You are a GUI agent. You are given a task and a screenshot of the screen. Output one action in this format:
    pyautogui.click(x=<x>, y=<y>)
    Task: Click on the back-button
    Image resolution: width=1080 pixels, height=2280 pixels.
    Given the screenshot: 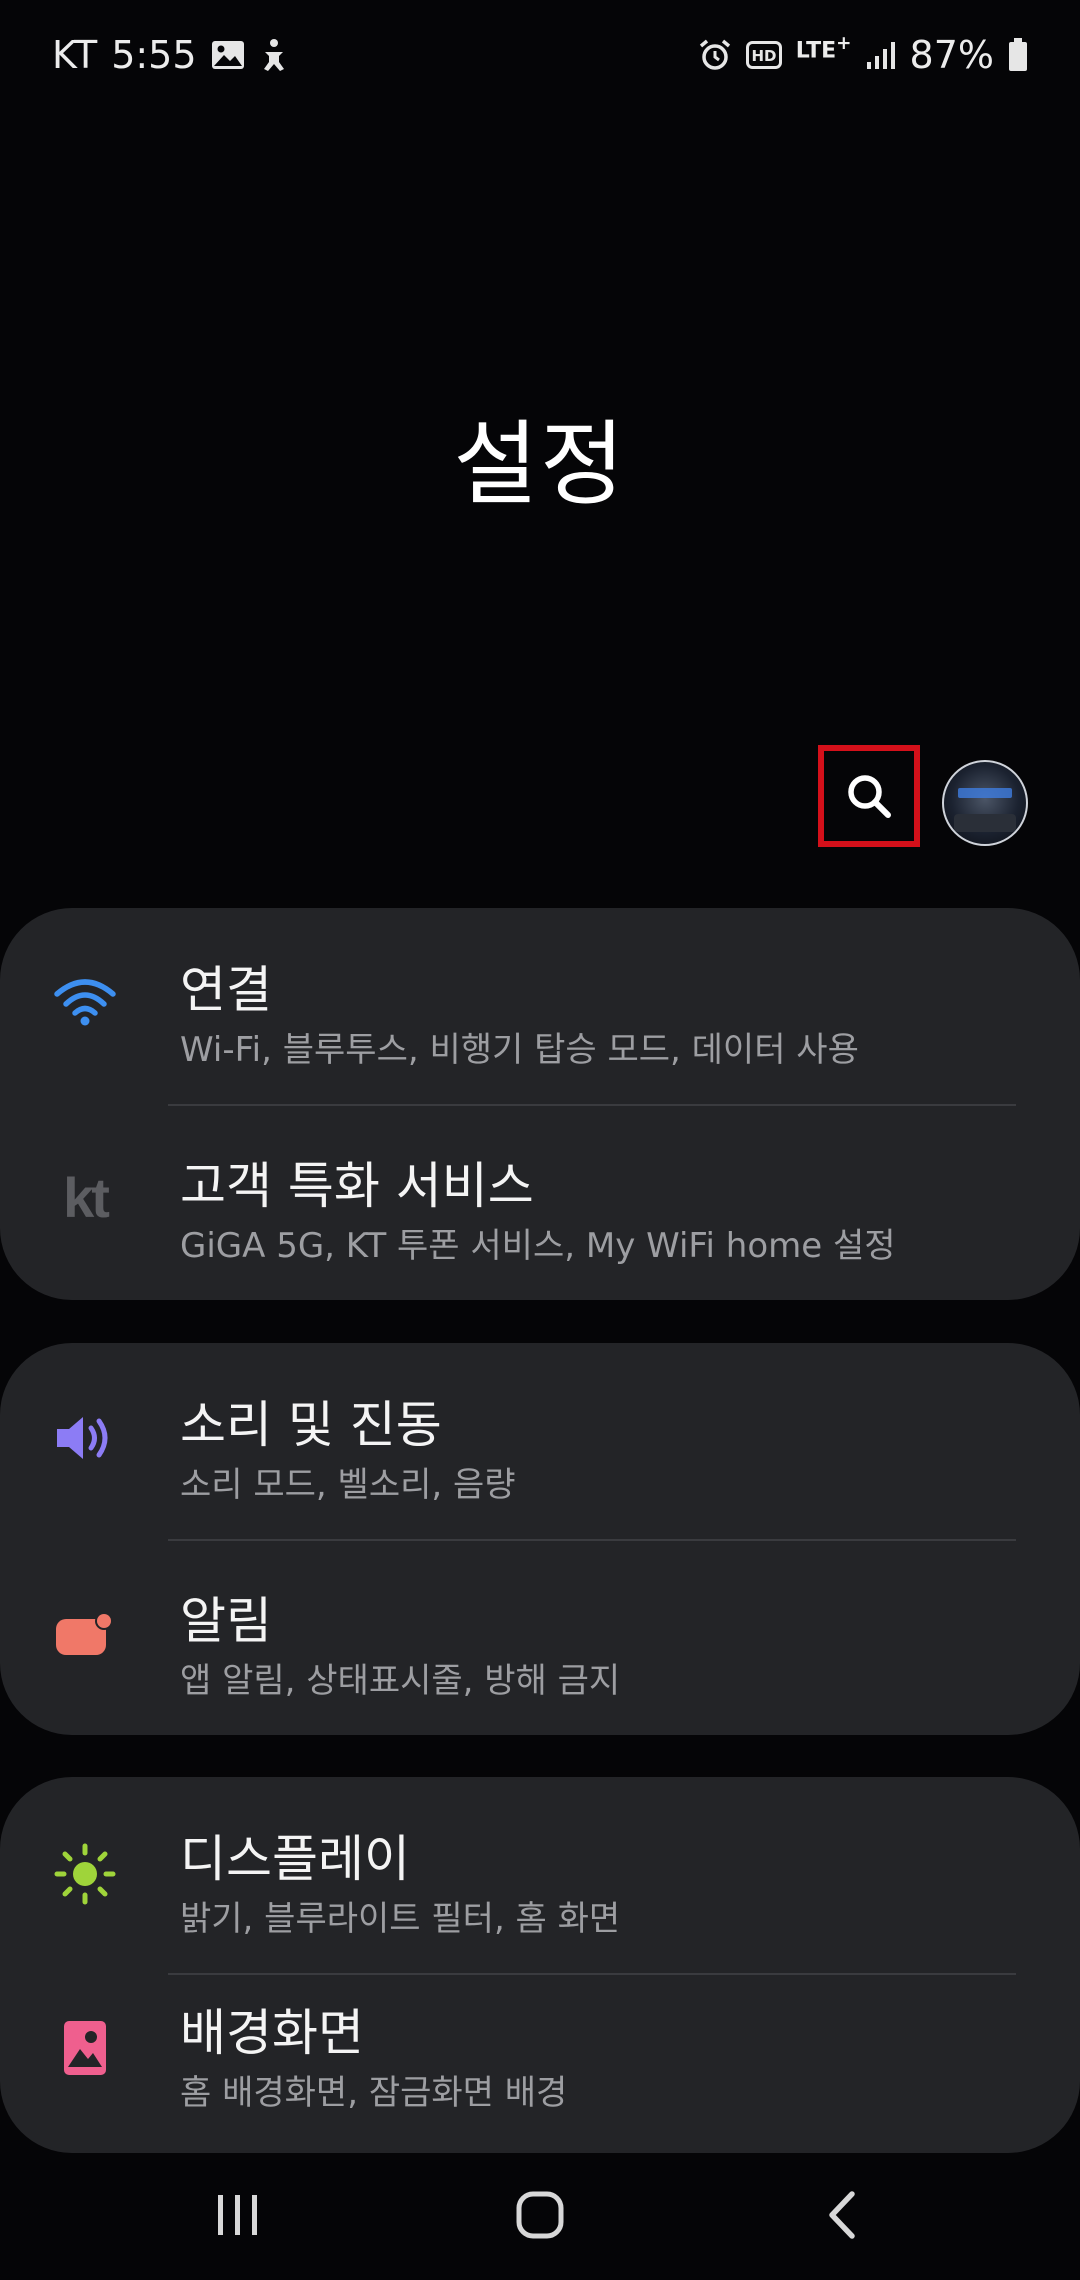 What is the action you would take?
    pyautogui.click(x=842, y=2215)
    